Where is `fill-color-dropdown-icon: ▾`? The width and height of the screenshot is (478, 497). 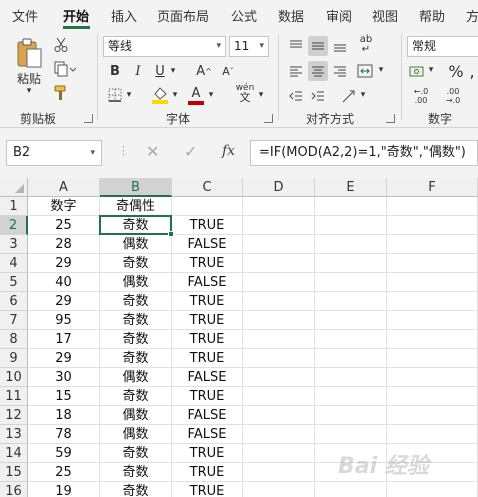
fill-color-dropdown-icon: ▾ is located at coordinates (175, 95).